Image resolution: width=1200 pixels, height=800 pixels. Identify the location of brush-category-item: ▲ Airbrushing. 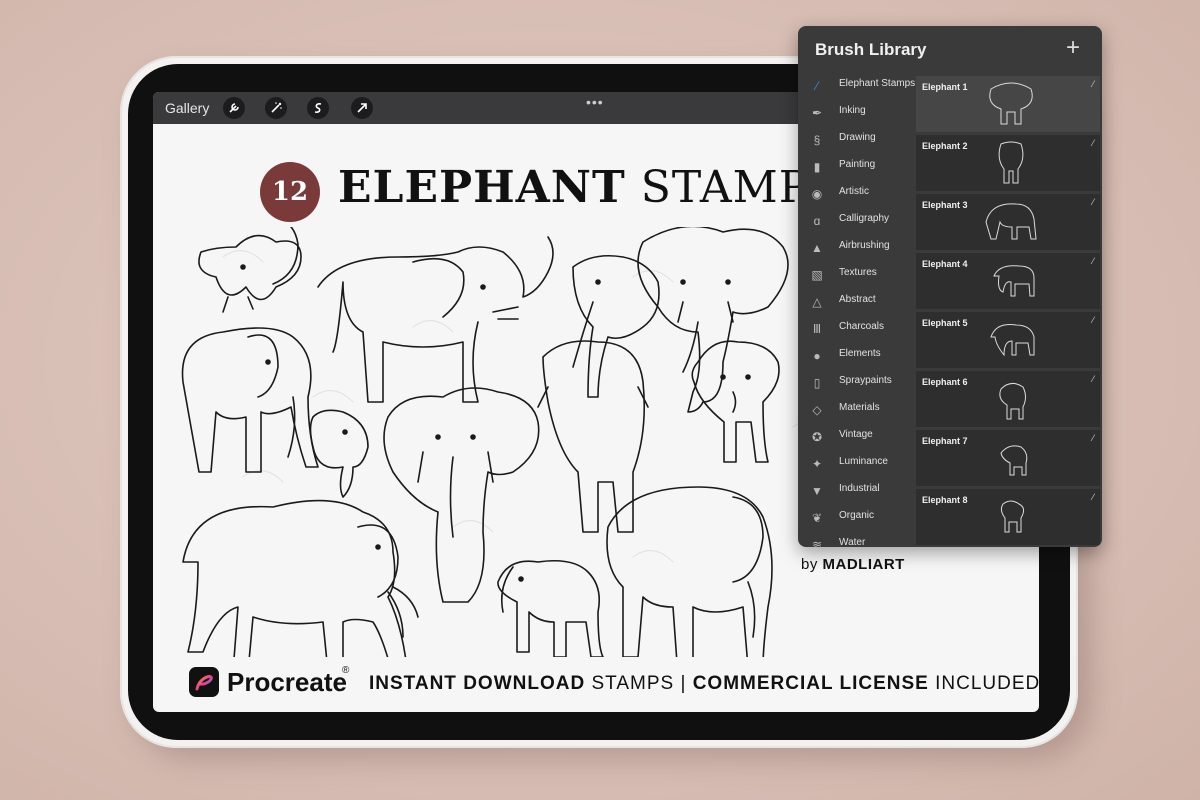
(863, 249).